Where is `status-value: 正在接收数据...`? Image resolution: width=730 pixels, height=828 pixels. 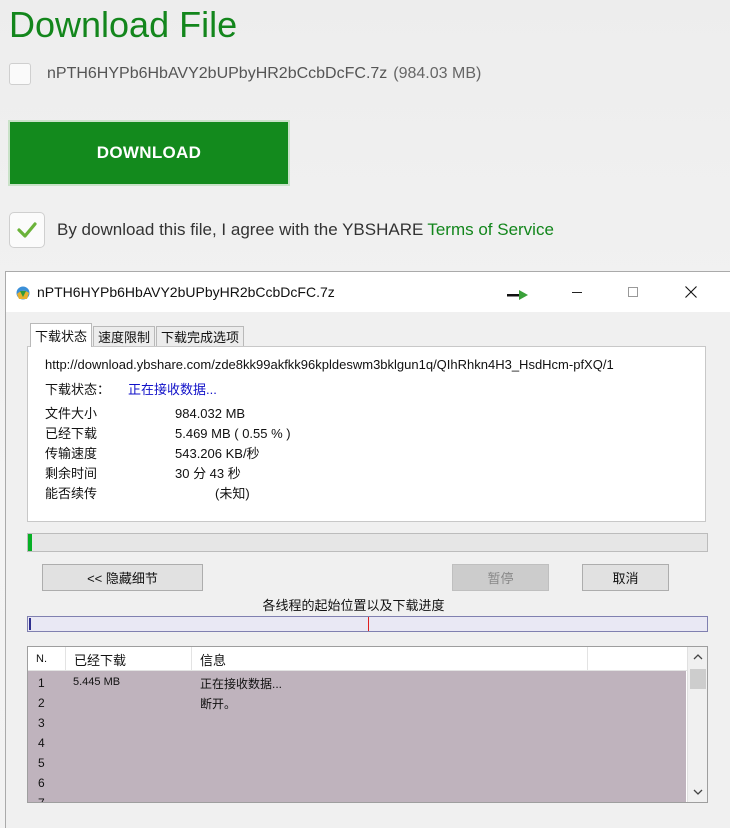 status-value: 正在接收数据... is located at coordinates (172, 389).